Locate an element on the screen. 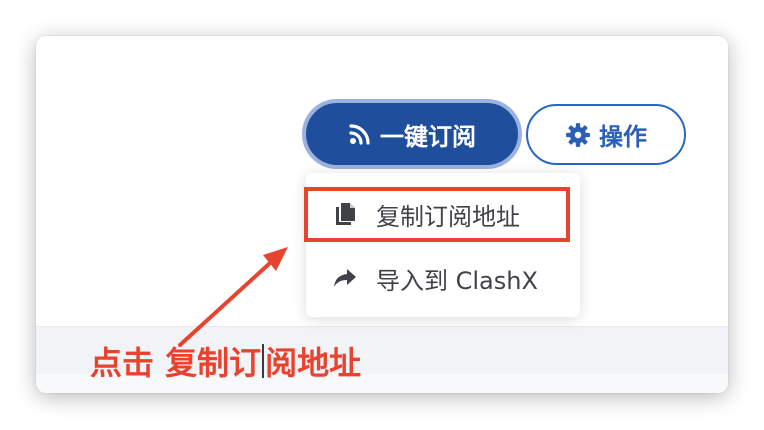  annotation-part2: 阅地址 is located at coordinates (313, 363).